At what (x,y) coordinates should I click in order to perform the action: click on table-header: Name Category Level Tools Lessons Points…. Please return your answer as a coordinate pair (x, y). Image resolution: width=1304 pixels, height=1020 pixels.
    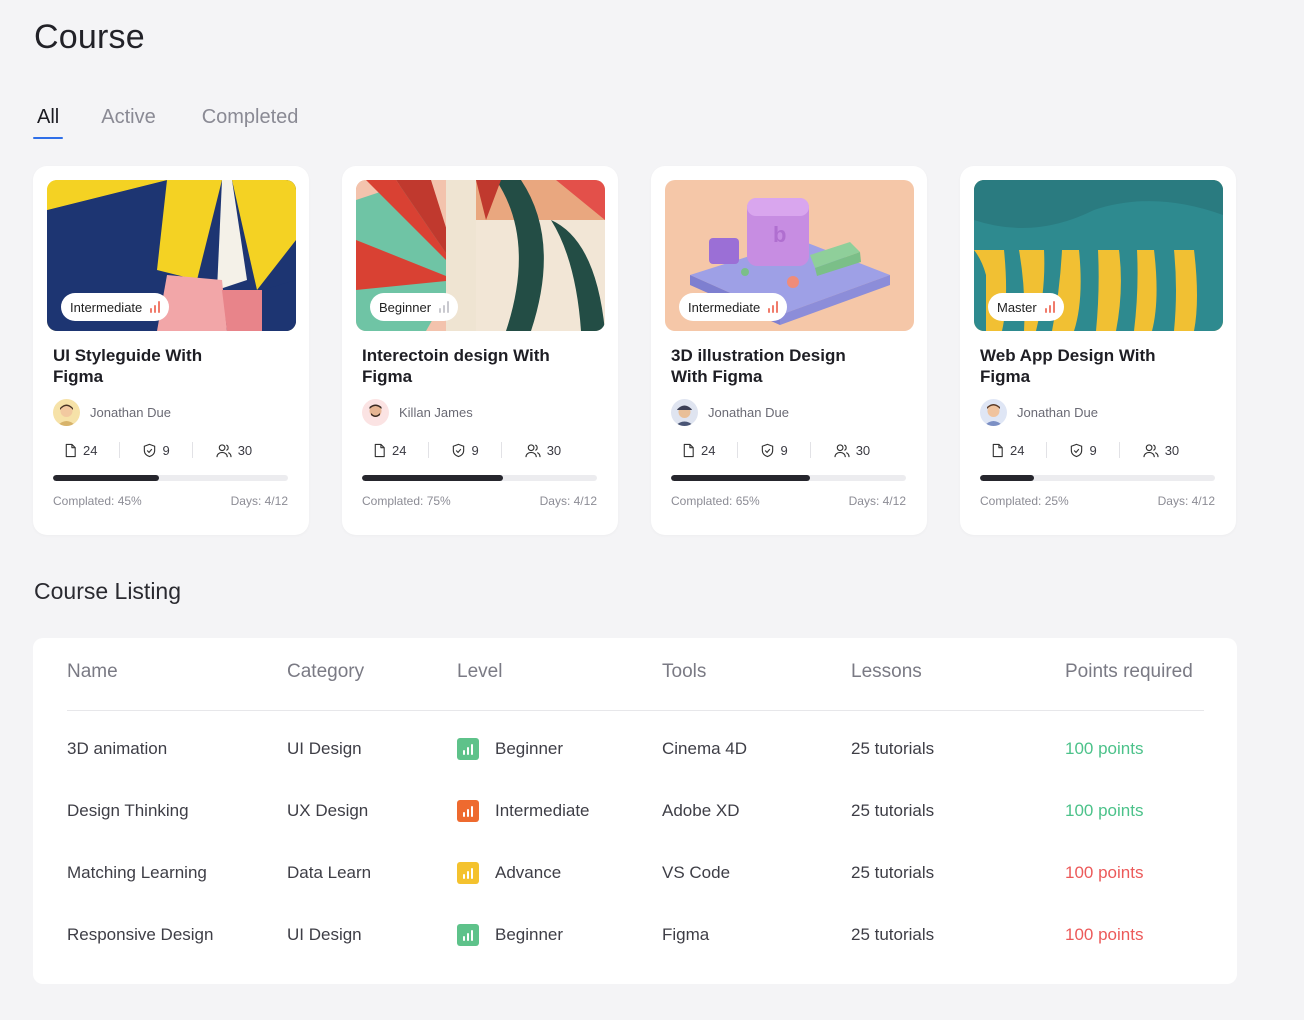
    Looking at the image, I should click on (635, 686).